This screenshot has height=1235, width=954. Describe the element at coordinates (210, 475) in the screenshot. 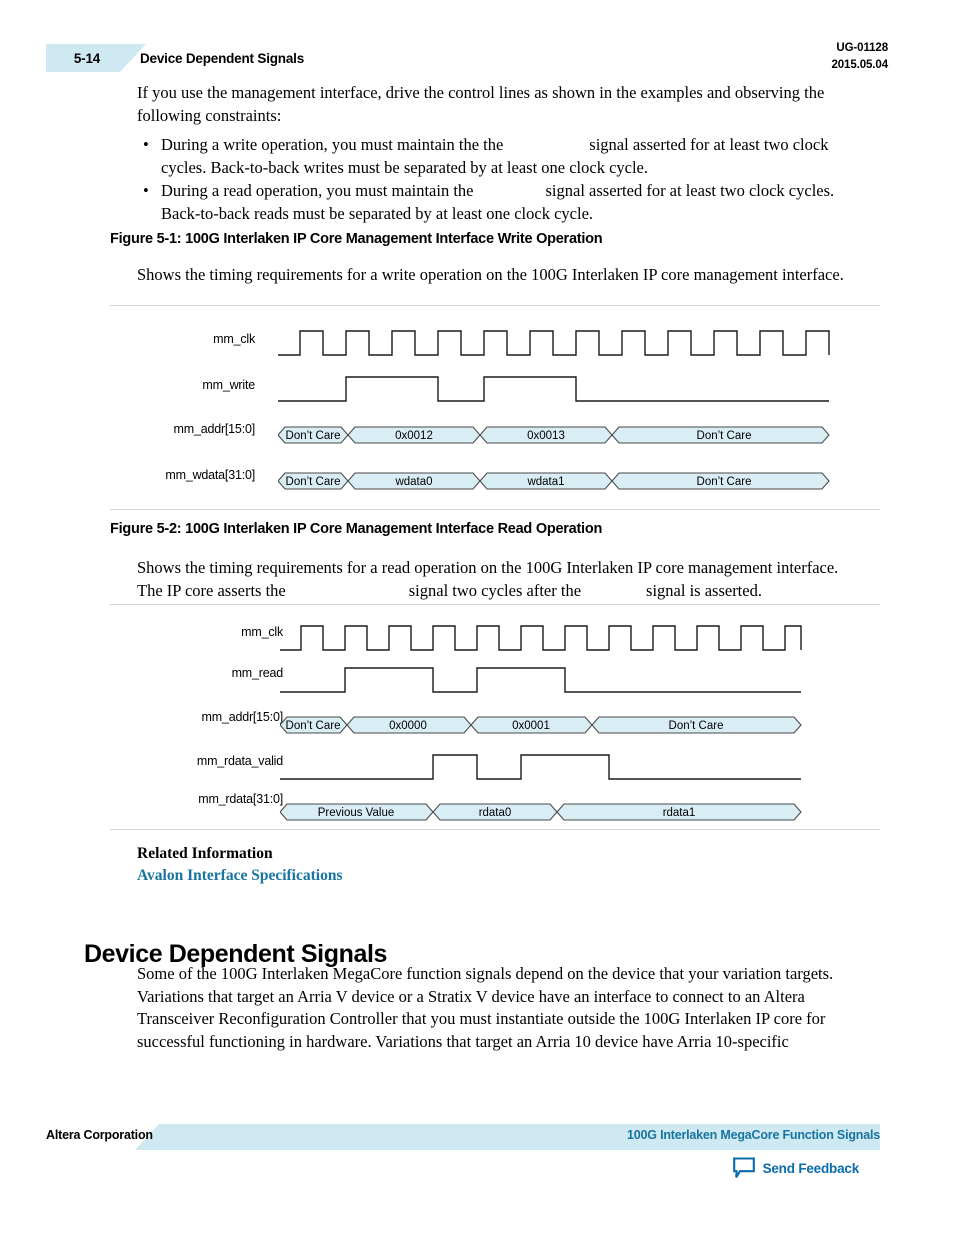

I see `wave-label-mm-wdata: mm_wdata[31:0]` at that location.